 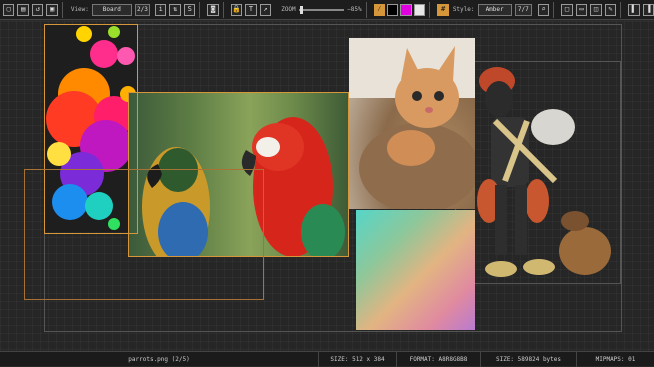 I want to click on zoom-slider-knob, so click(x=301, y=9).